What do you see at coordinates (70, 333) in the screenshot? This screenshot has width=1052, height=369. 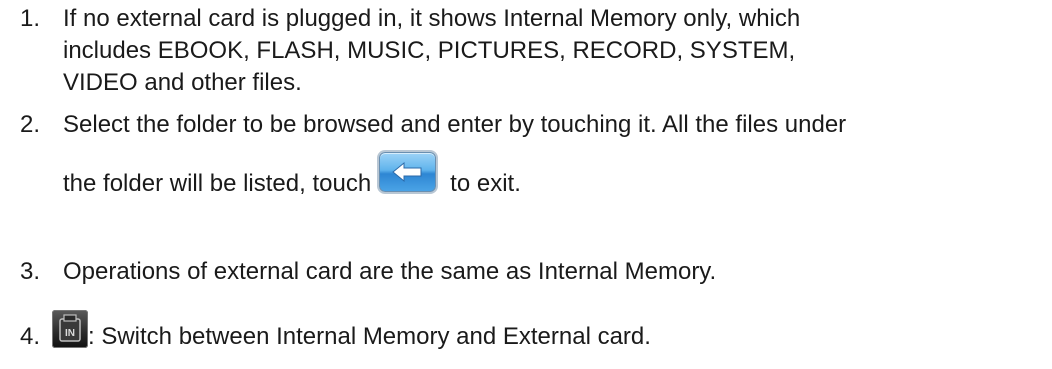 I see `svg-text: IN` at bounding box center [70, 333].